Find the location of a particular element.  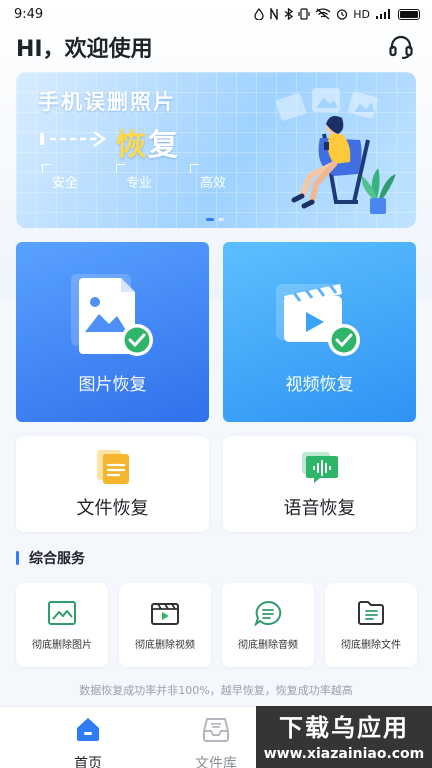

delete-audio-button: 彻底删除音频 is located at coordinates (268, 625).